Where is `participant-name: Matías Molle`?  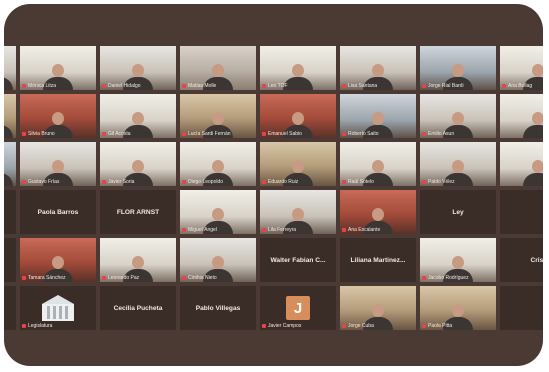 participant-name: Matías Molle is located at coordinates (202, 86).